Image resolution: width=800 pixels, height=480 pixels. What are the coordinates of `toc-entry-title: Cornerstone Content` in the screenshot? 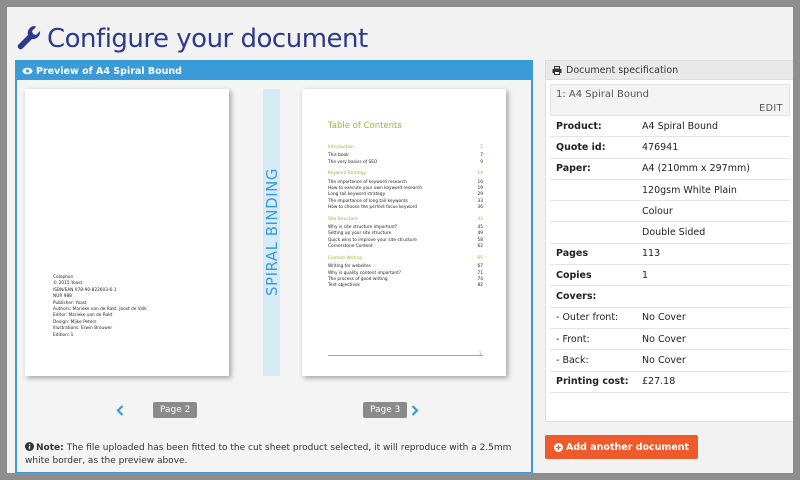 It's located at (350, 247).